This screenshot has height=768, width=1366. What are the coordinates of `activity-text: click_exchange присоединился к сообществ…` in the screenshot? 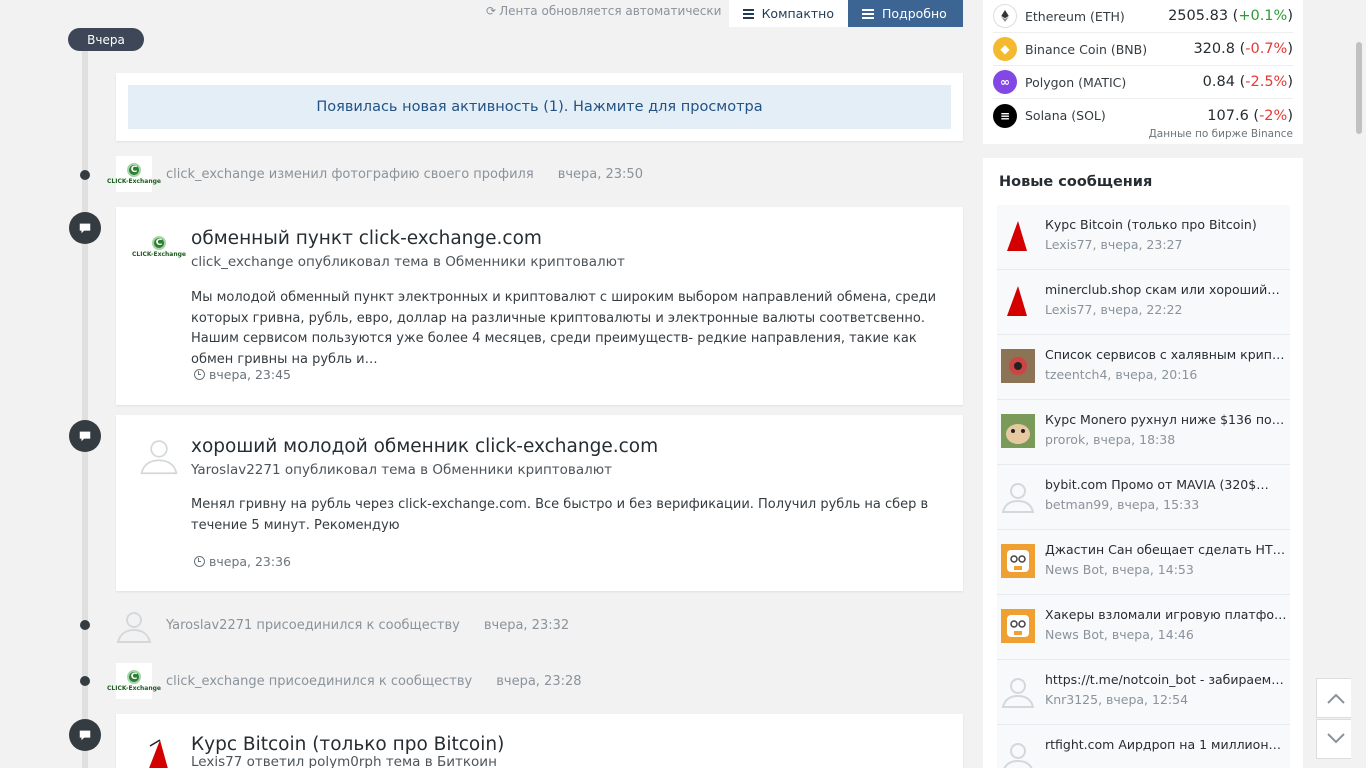 It's located at (319, 681).